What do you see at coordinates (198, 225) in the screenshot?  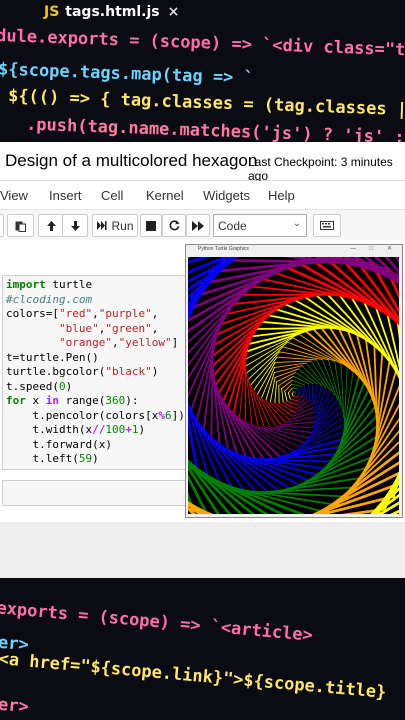 I see `restart-run-all-button` at bounding box center [198, 225].